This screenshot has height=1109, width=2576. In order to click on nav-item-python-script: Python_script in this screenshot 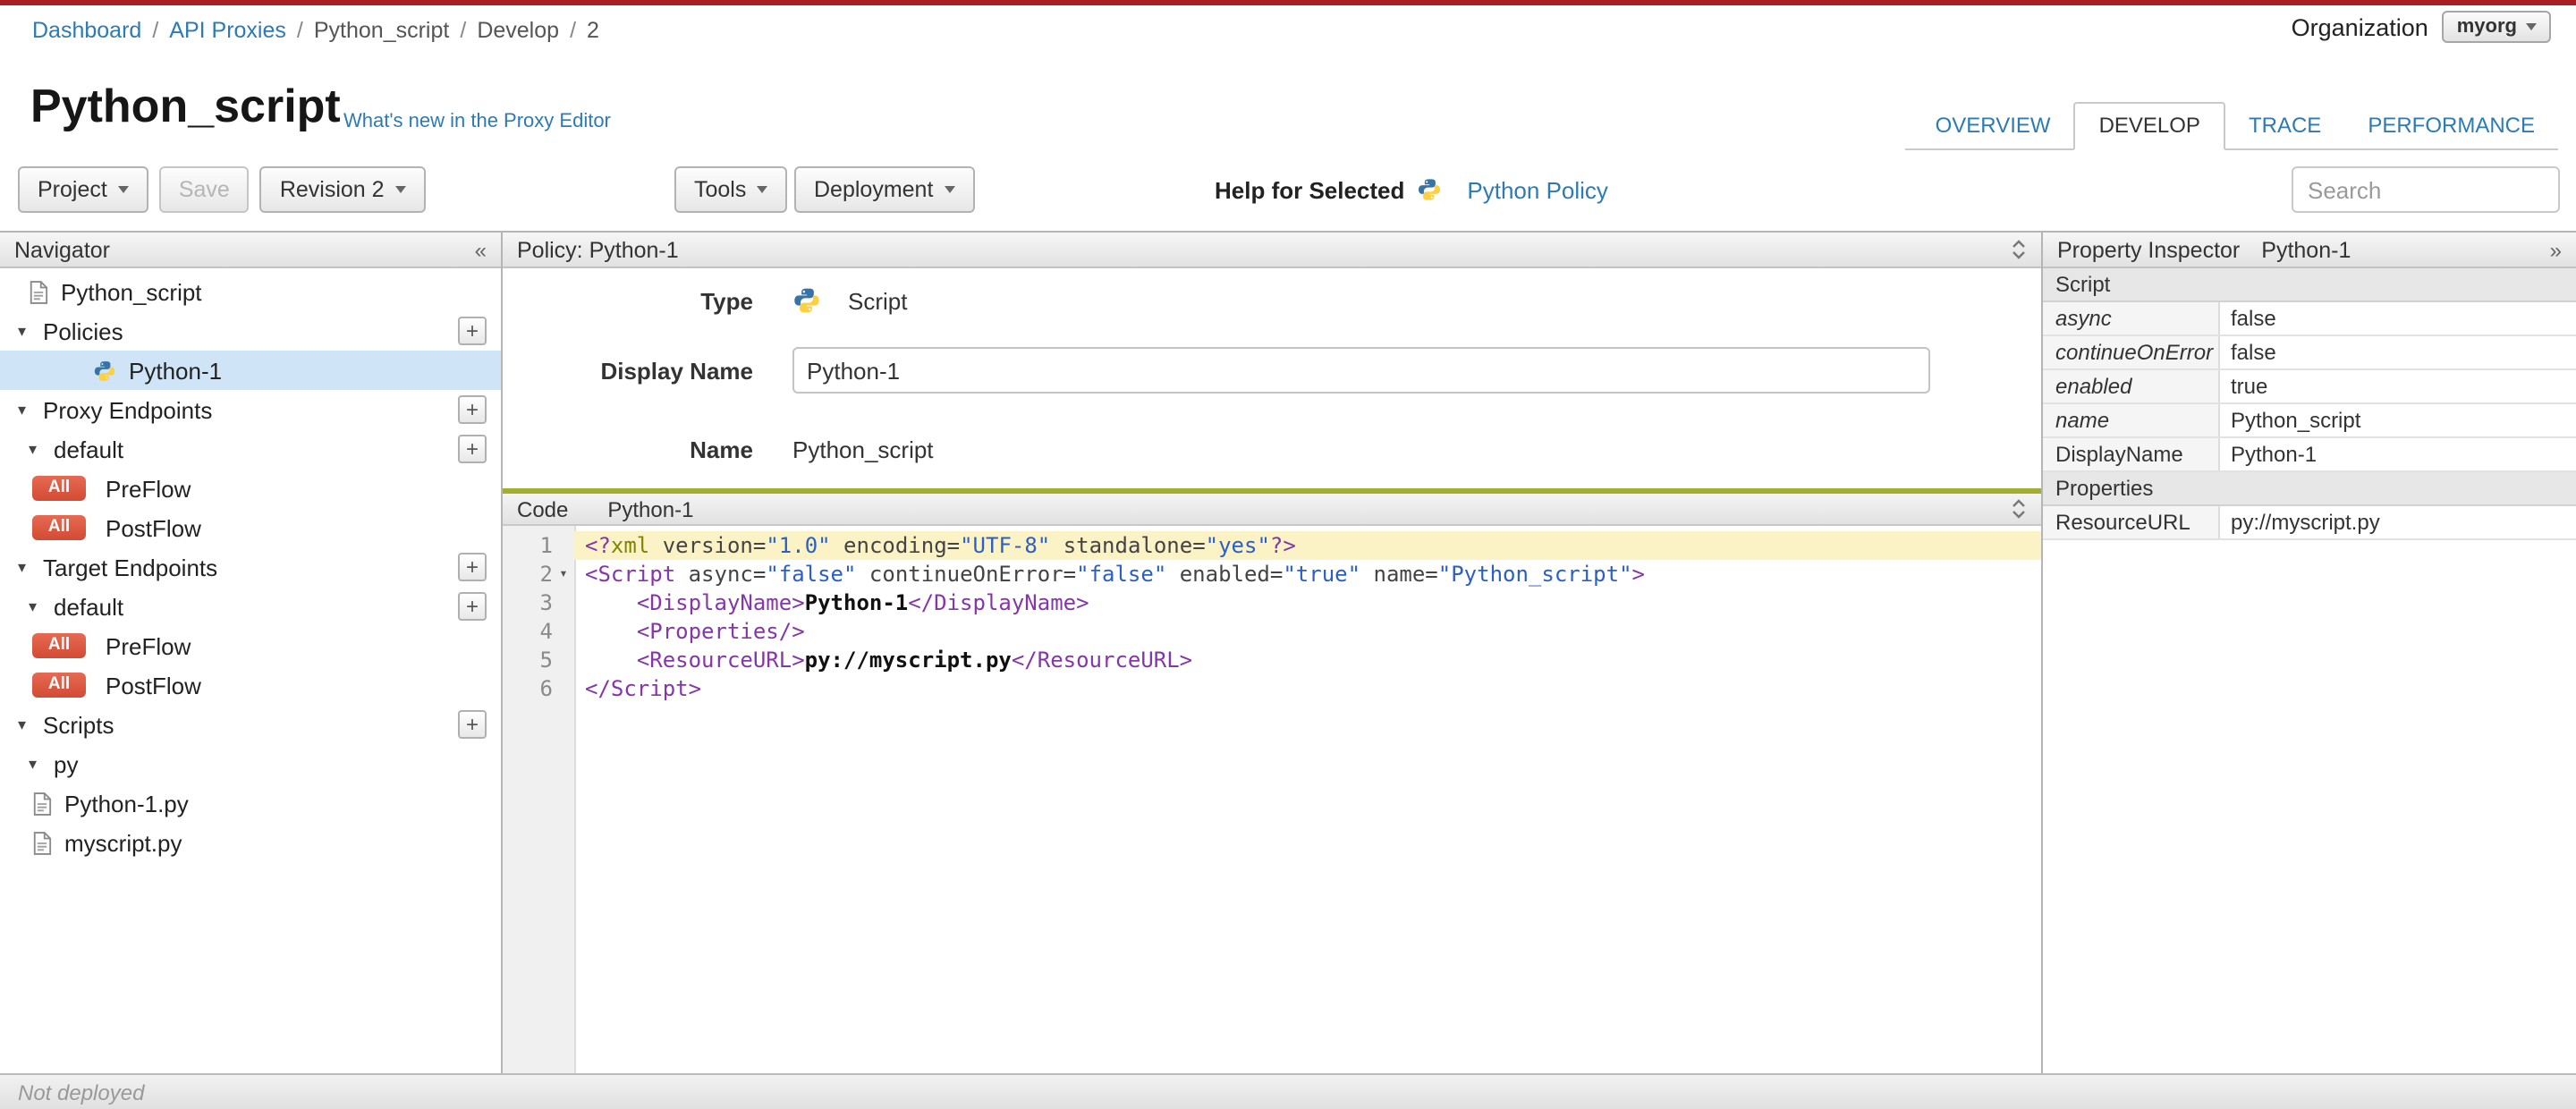, I will do `click(250, 292)`.